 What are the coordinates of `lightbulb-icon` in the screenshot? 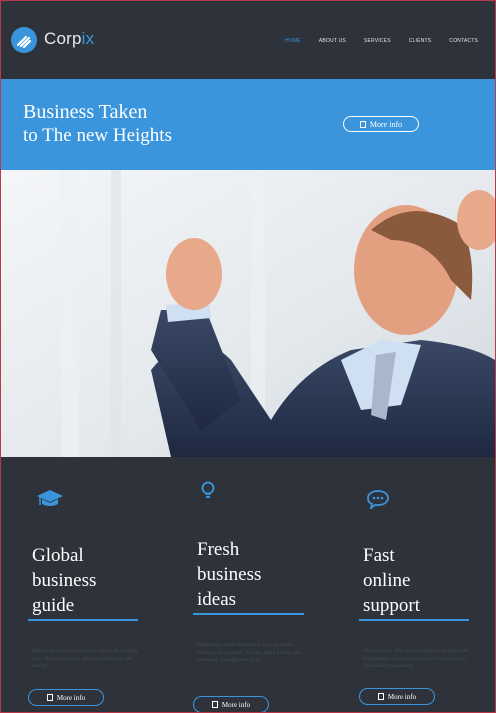 It's located at (208, 489).